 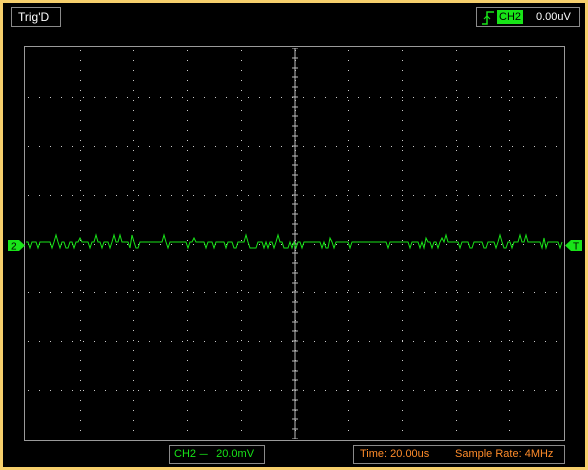 What do you see at coordinates (16, 245) in the screenshot?
I see `channel-2-marker: 2` at bounding box center [16, 245].